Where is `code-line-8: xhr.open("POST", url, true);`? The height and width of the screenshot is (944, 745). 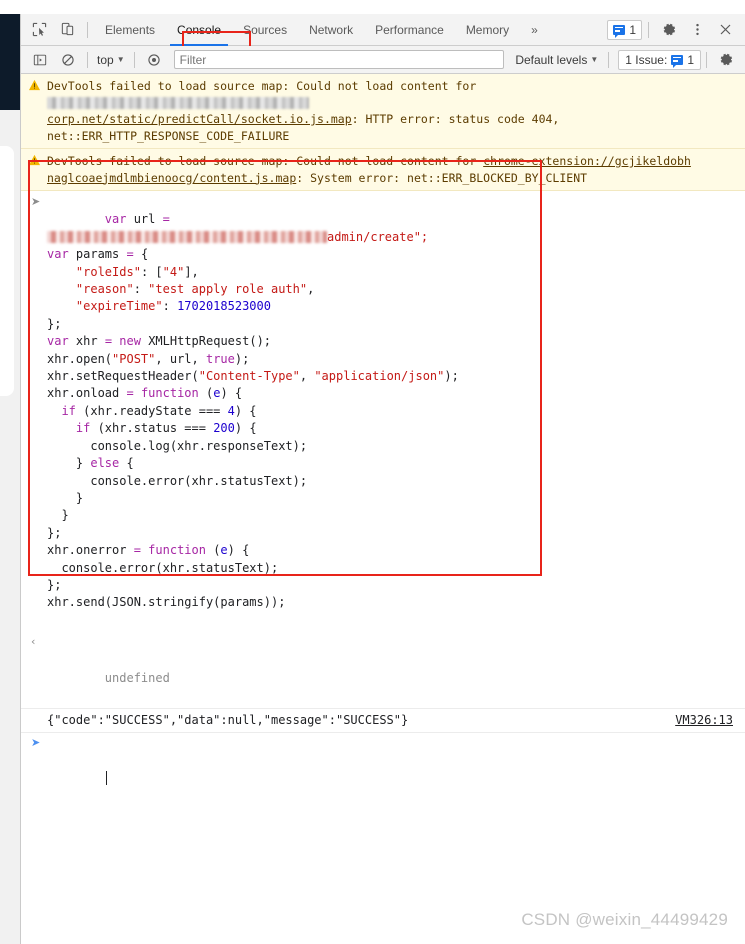
code-line-8: xhr.open("POST", url, true); is located at coordinates (148, 358).